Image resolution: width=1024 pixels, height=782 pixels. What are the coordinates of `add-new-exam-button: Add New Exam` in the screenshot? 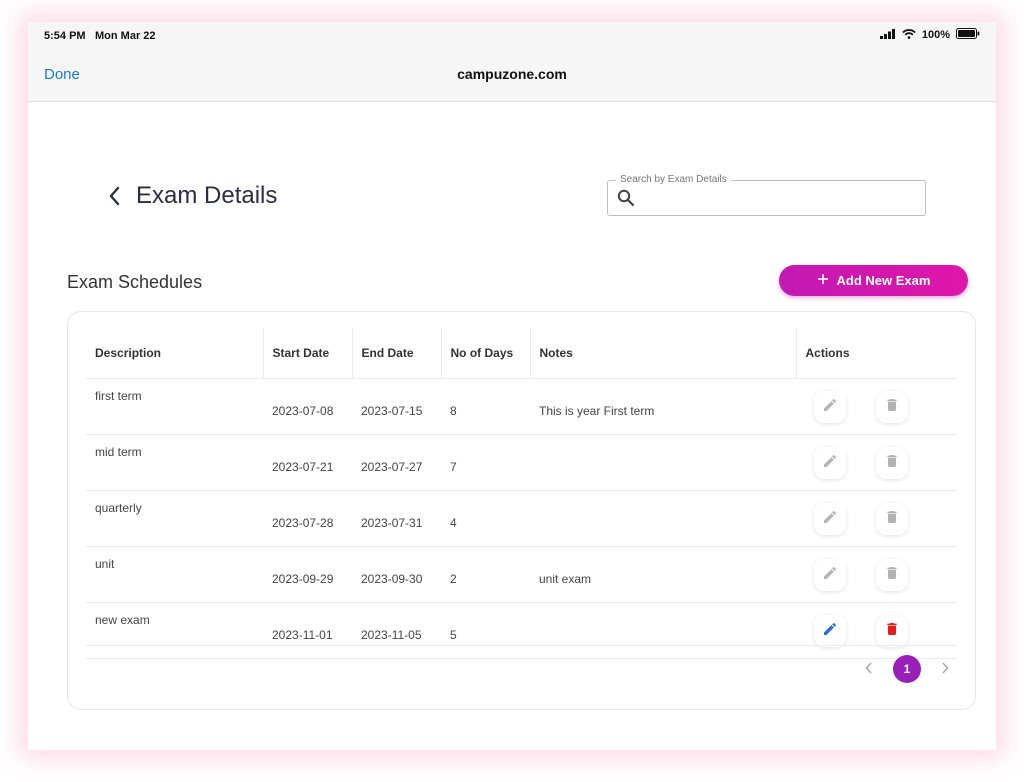 It's located at (873, 280).